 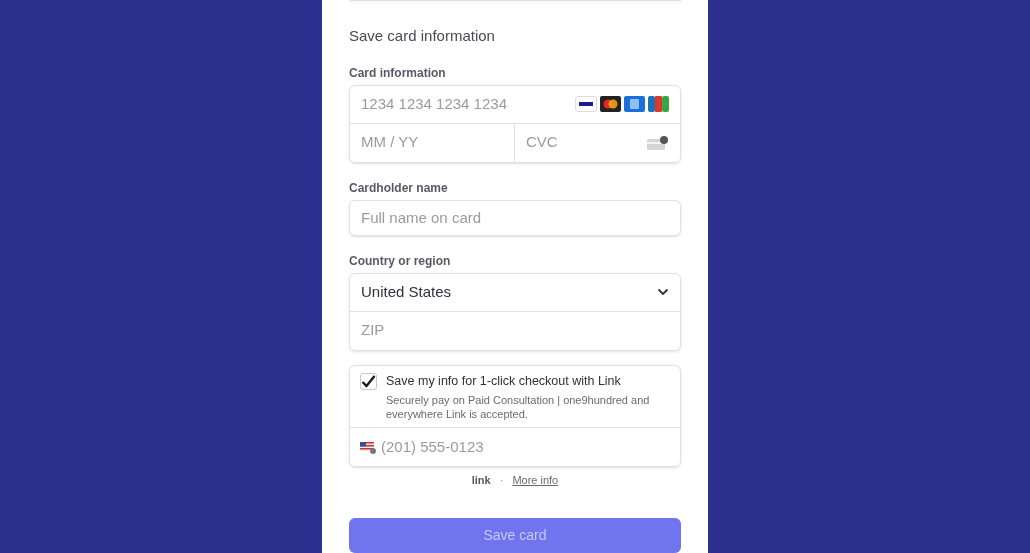 I want to click on phone-input: (201) 555-0123, so click(x=525, y=447).